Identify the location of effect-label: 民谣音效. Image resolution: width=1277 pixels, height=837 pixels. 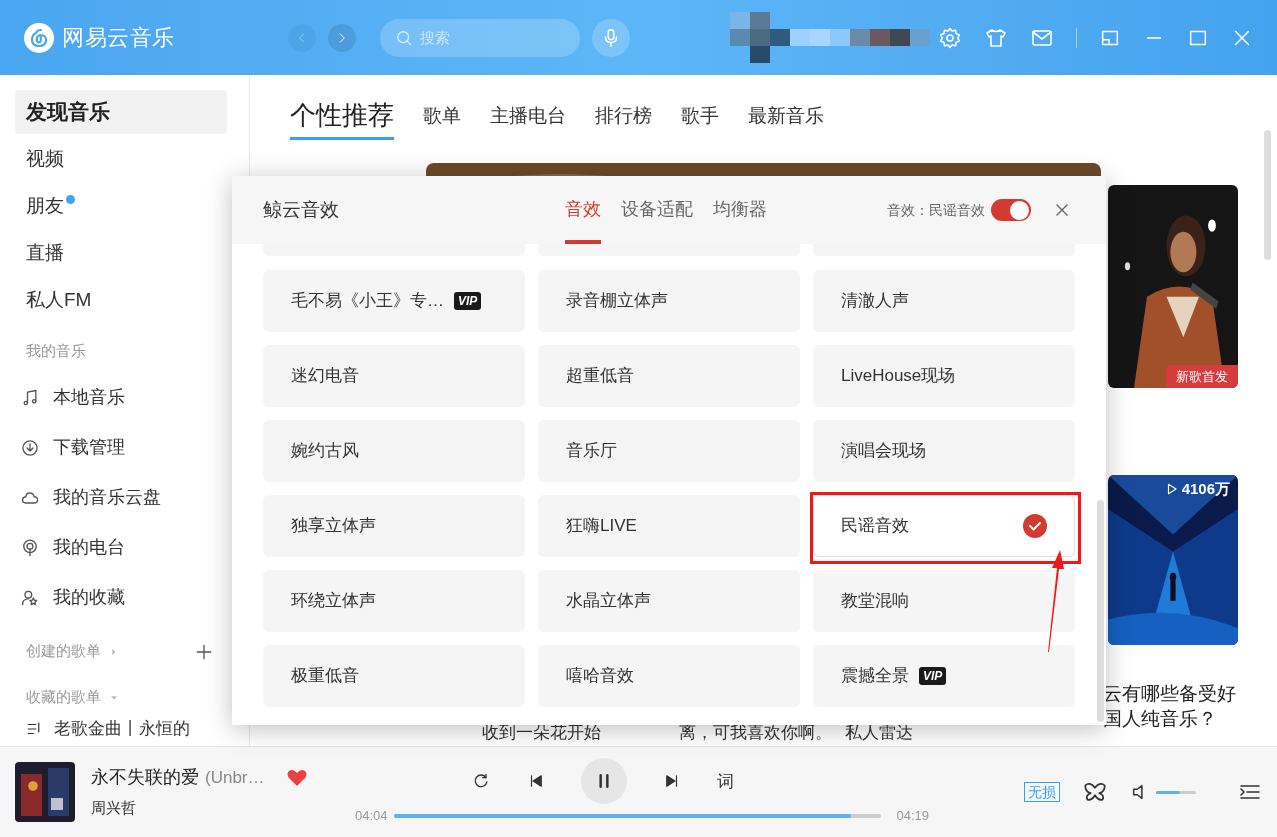
(875, 526).